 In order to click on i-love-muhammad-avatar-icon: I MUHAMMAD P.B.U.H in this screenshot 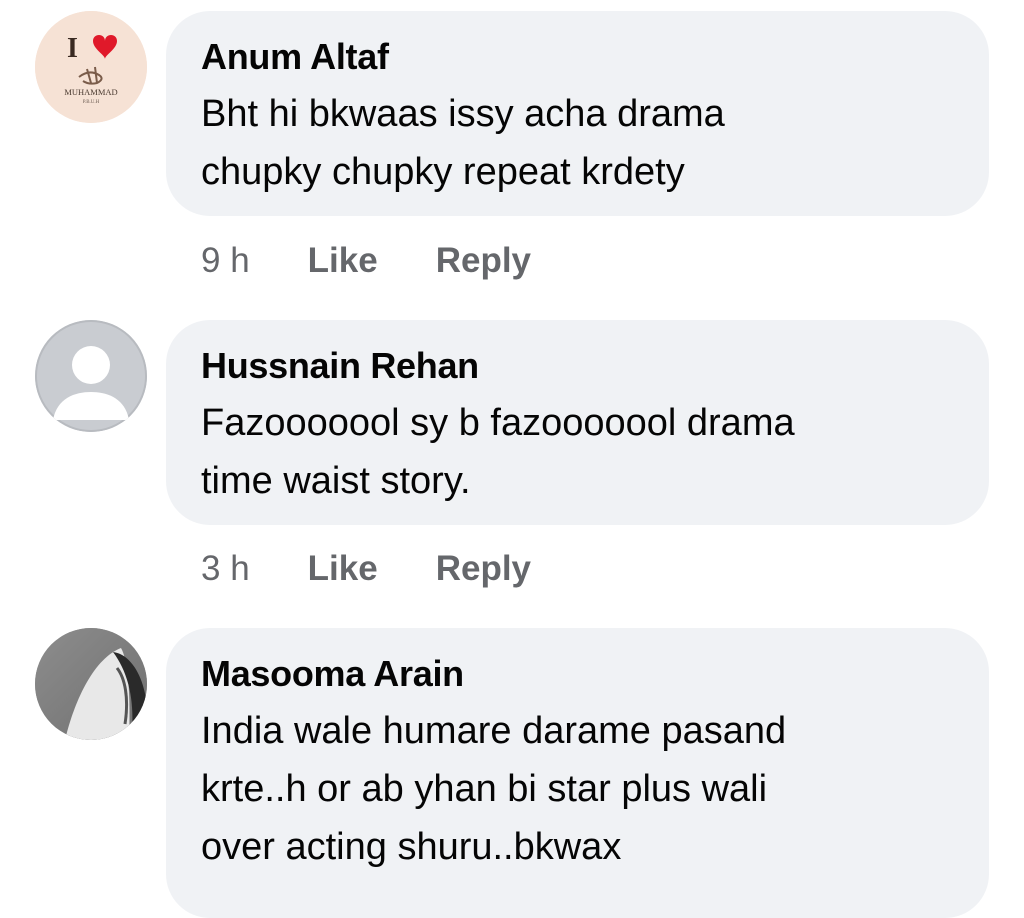, I will do `click(91, 67)`.